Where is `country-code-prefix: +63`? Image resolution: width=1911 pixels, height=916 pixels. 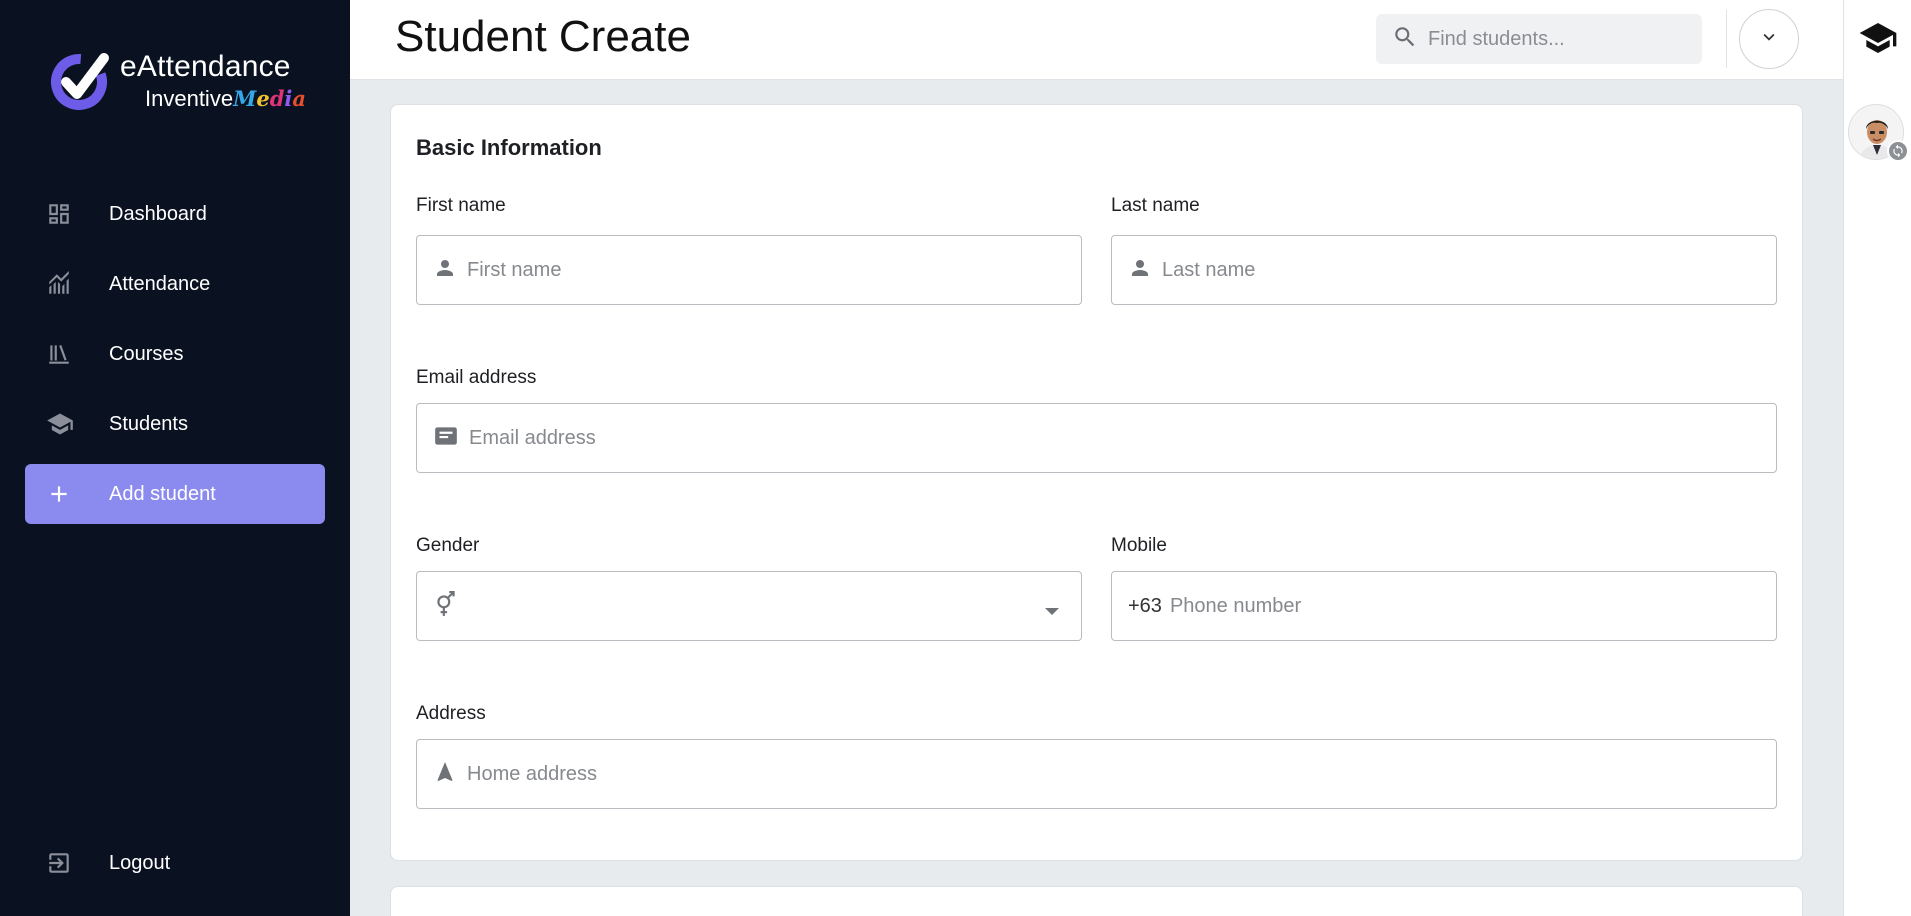 country-code-prefix: +63 is located at coordinates (1145, 605).